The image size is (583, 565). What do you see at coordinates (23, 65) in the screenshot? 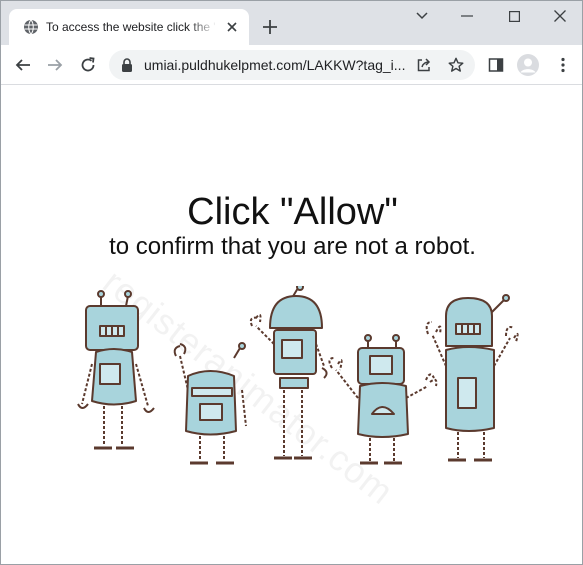
I see `back-arrow-icon` at bounding box center [23, 65].